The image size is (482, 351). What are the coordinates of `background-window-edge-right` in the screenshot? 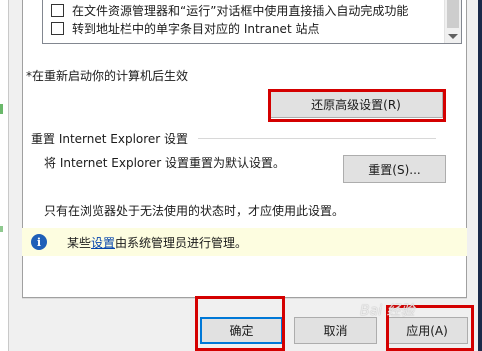 It's located at (480, 175).